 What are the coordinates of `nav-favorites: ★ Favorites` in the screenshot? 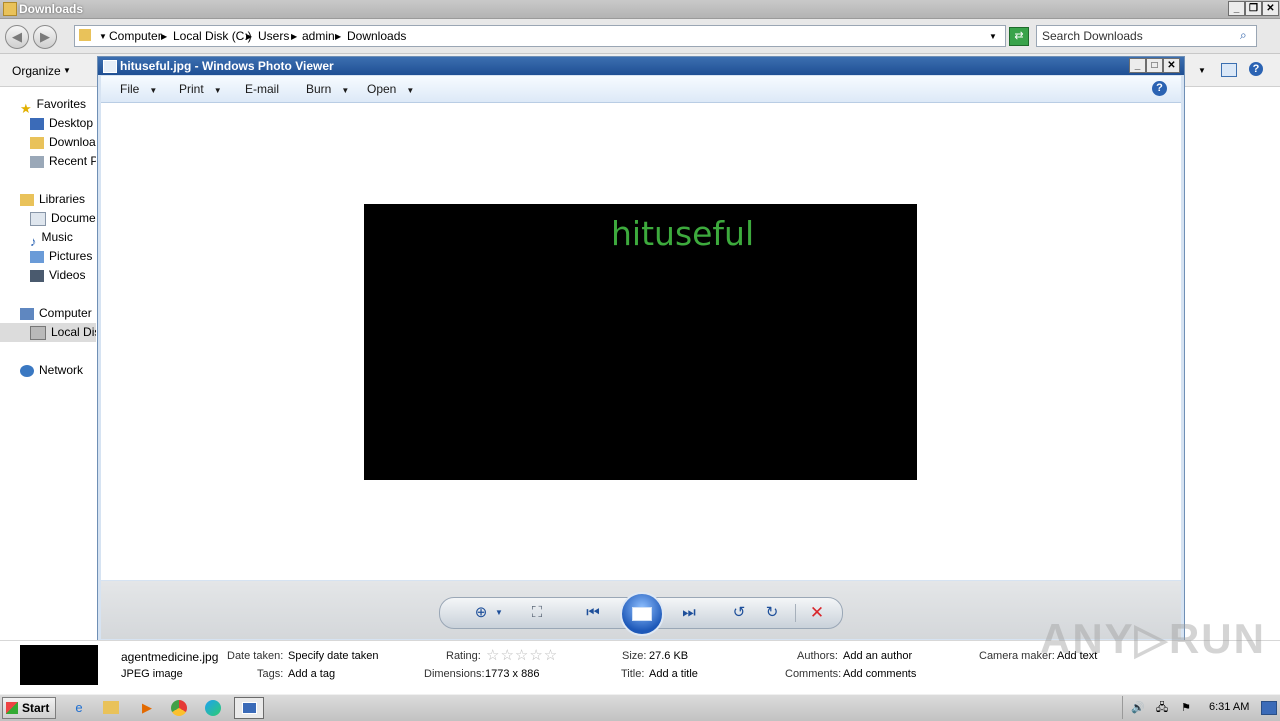 It's located at (53, 104).